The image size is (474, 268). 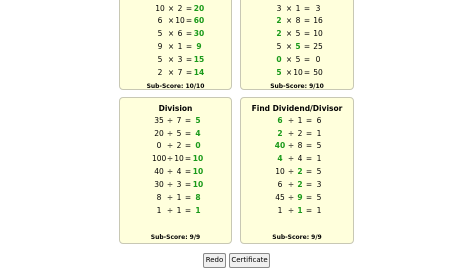 I want to click on answer: 3, so click(x=319, y=184).